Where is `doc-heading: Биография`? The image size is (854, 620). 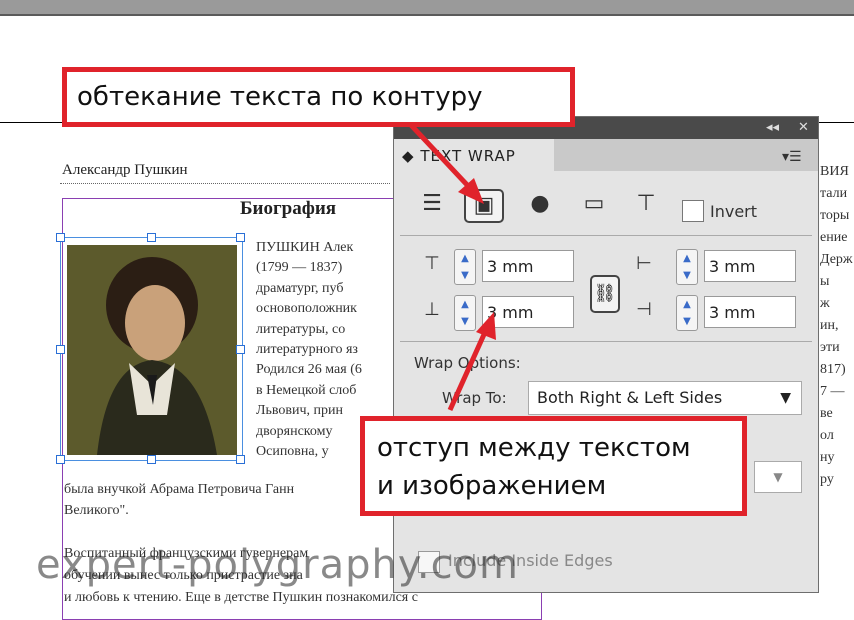
doc-heading: Биография is located at coordinates (288, 208).